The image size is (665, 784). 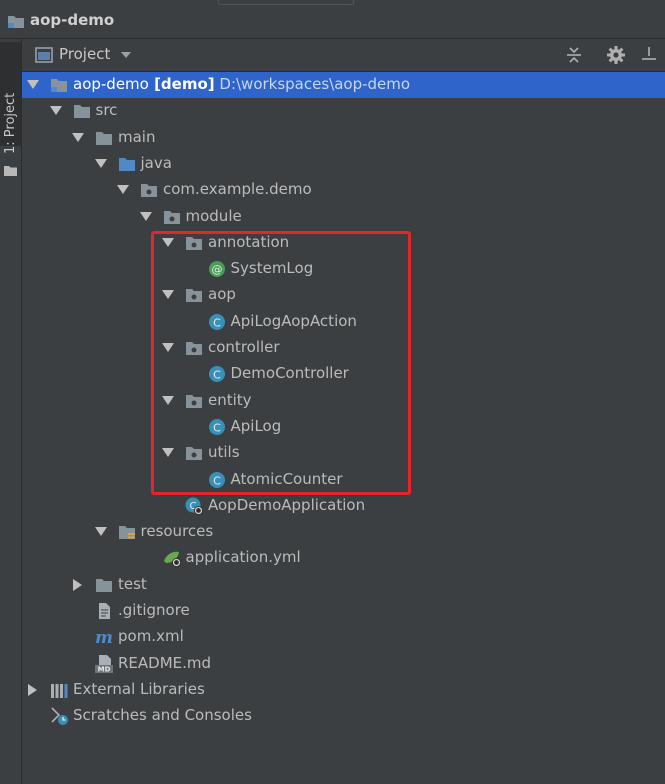 I want to click on tree-node: com.example.demo, so click(x=343, y=190).